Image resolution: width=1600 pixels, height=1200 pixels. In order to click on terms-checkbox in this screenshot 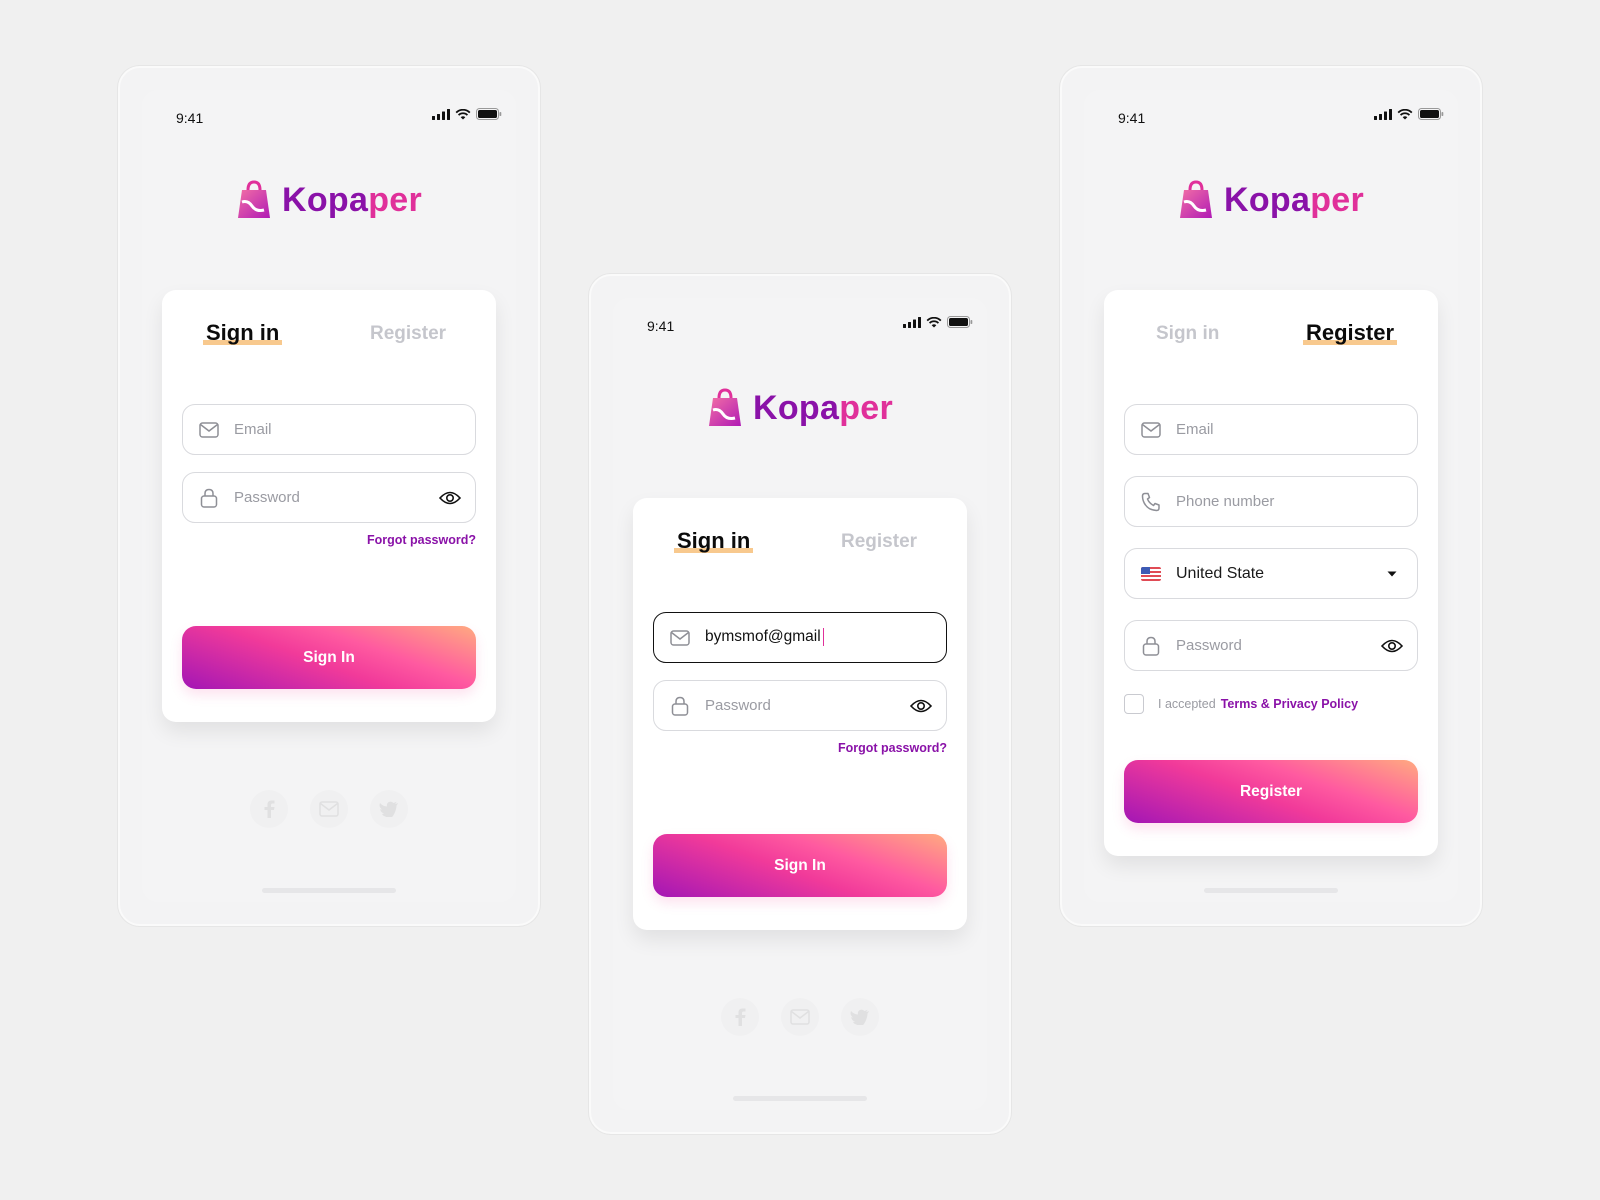, I will do `click(1134, 704)`.